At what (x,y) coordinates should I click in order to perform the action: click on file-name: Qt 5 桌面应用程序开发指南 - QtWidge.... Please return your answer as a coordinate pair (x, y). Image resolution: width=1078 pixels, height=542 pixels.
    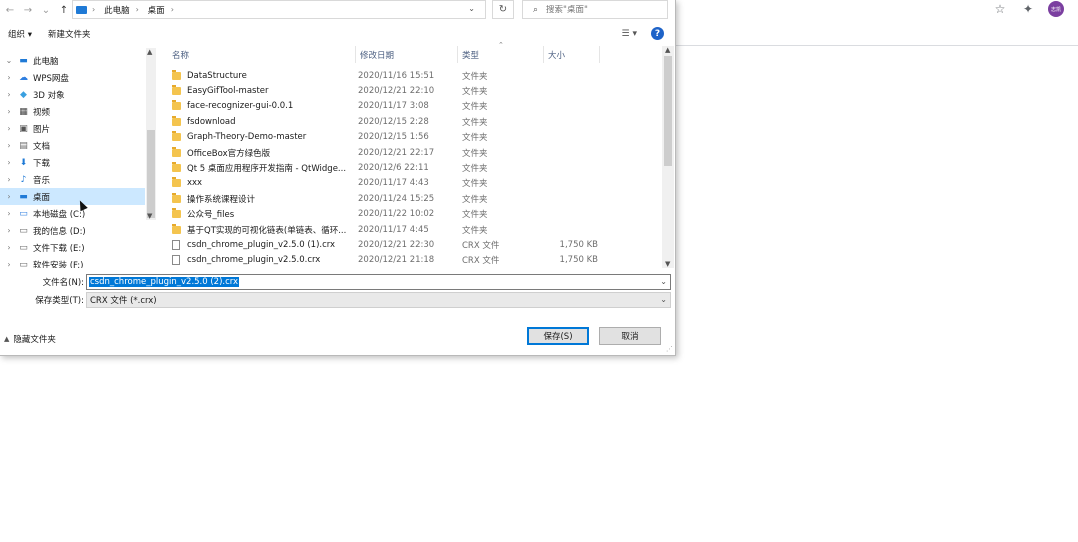
    Looking at the image, I should click on (267, 169).